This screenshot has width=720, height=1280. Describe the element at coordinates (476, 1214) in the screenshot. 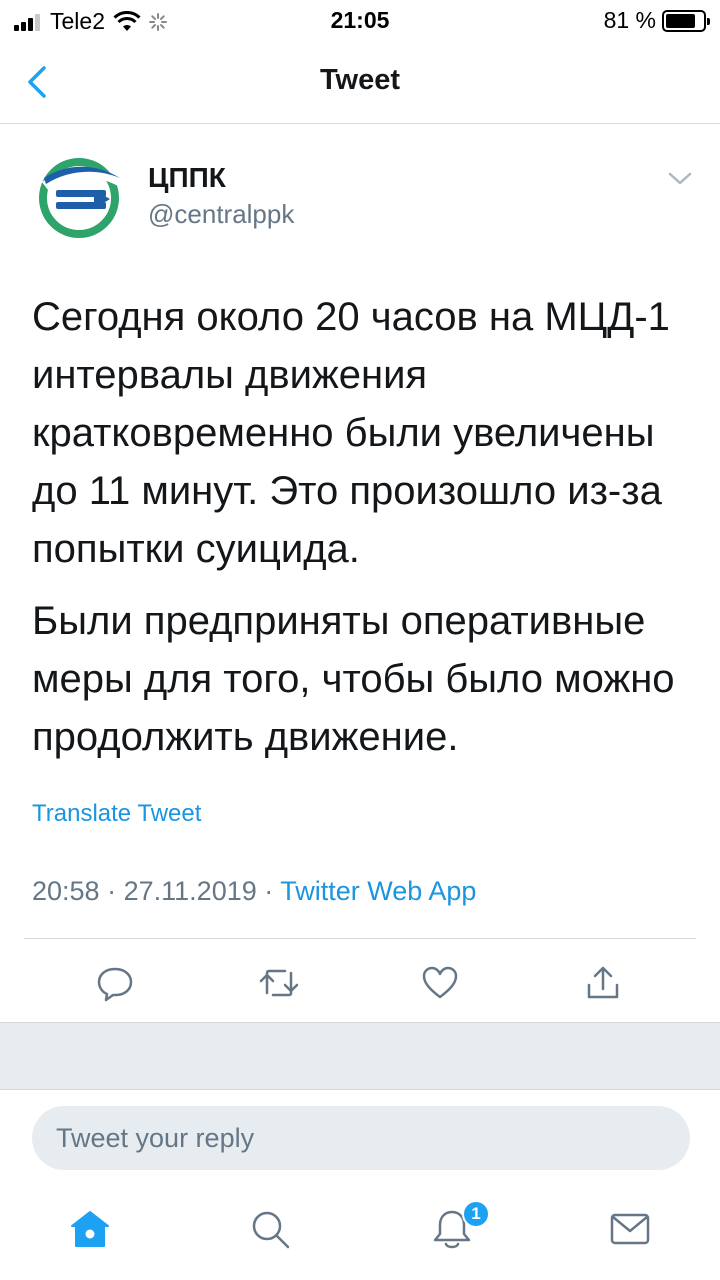

I see `notifications-badge: 1` at that location.